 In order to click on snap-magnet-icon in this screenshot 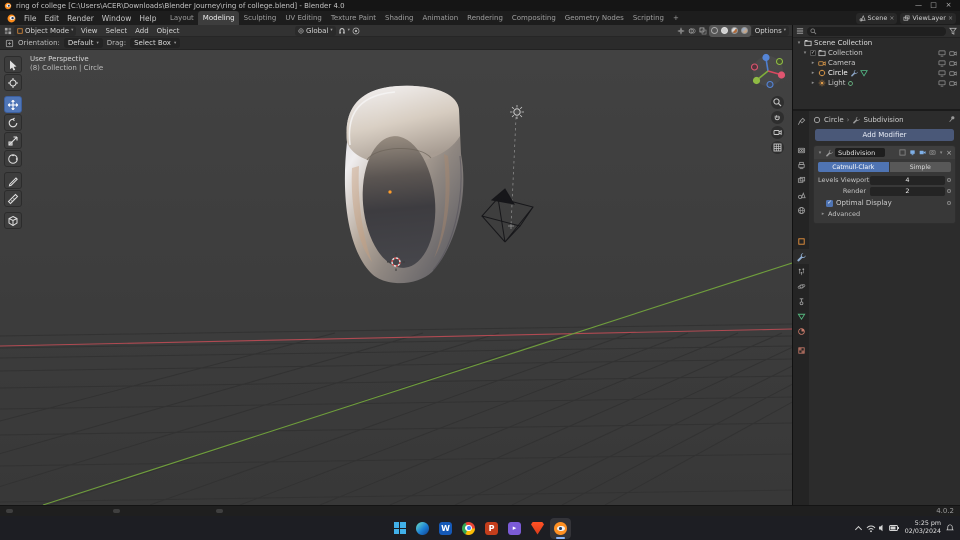, I will do `click(342, 31)`.